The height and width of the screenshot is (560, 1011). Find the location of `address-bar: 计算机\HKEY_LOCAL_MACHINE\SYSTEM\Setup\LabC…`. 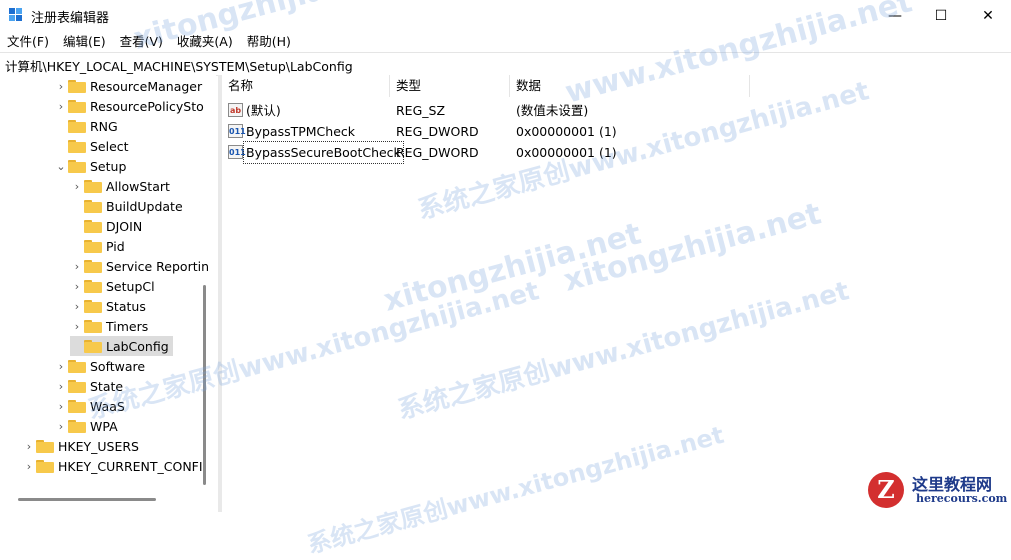

address-bar: 计算机\HKEY_LOCAL_MACHINE\SYSTEM\Setup\LabC… is located at coordinates (505, 64).